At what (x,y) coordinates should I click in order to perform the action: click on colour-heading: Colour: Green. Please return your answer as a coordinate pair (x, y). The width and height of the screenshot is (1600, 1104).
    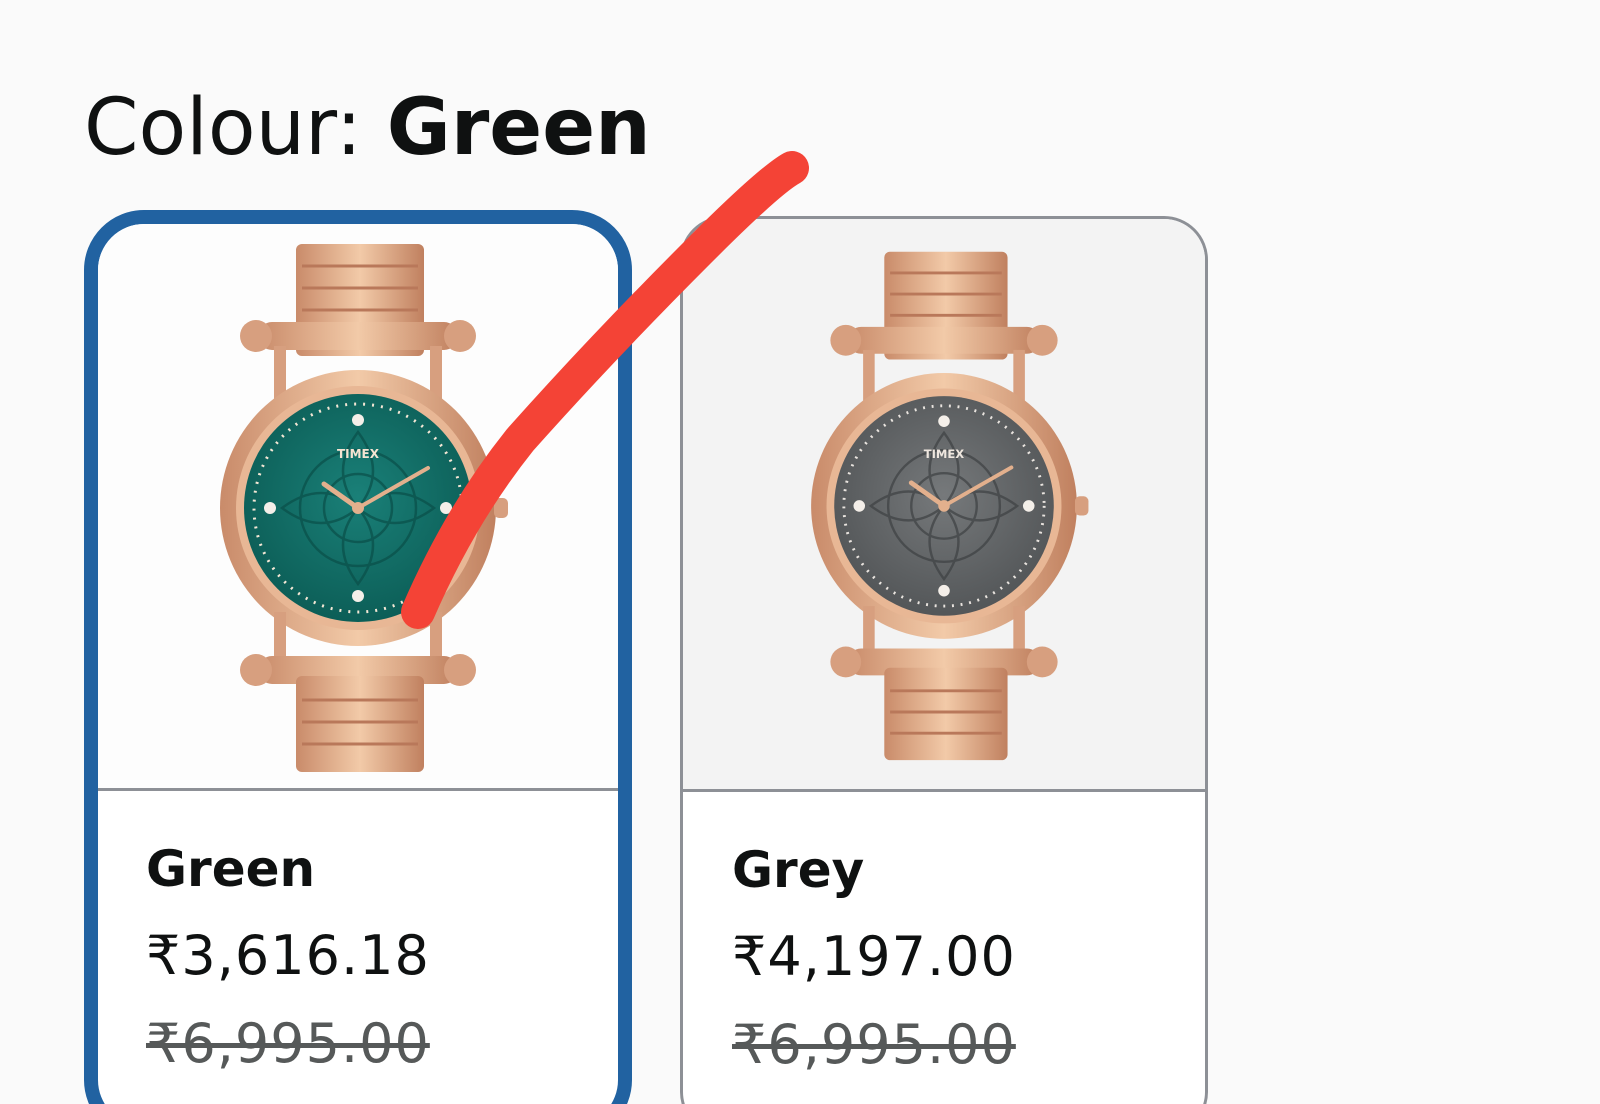
    Looking at the image, I should click on (367, 128).